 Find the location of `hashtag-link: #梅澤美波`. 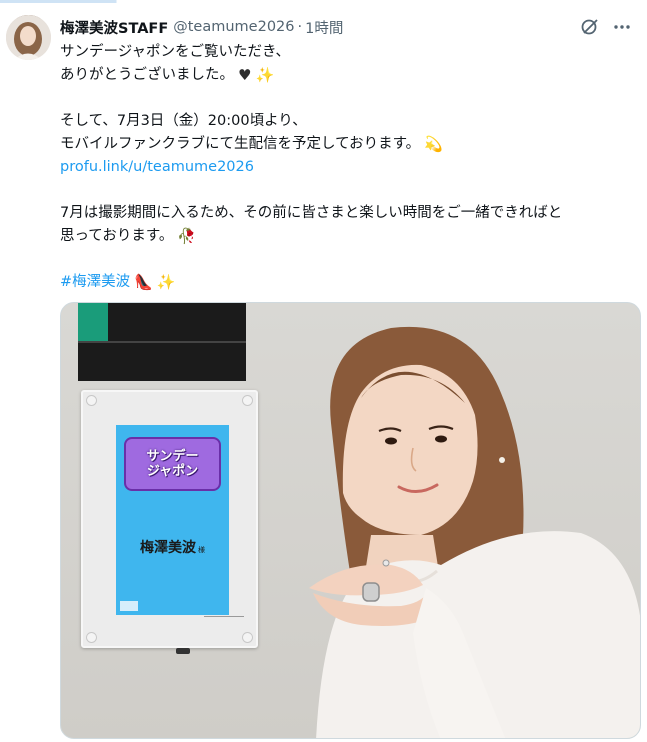

hashtag-link: #梅澤美波 is located at coordinates (95, 282).